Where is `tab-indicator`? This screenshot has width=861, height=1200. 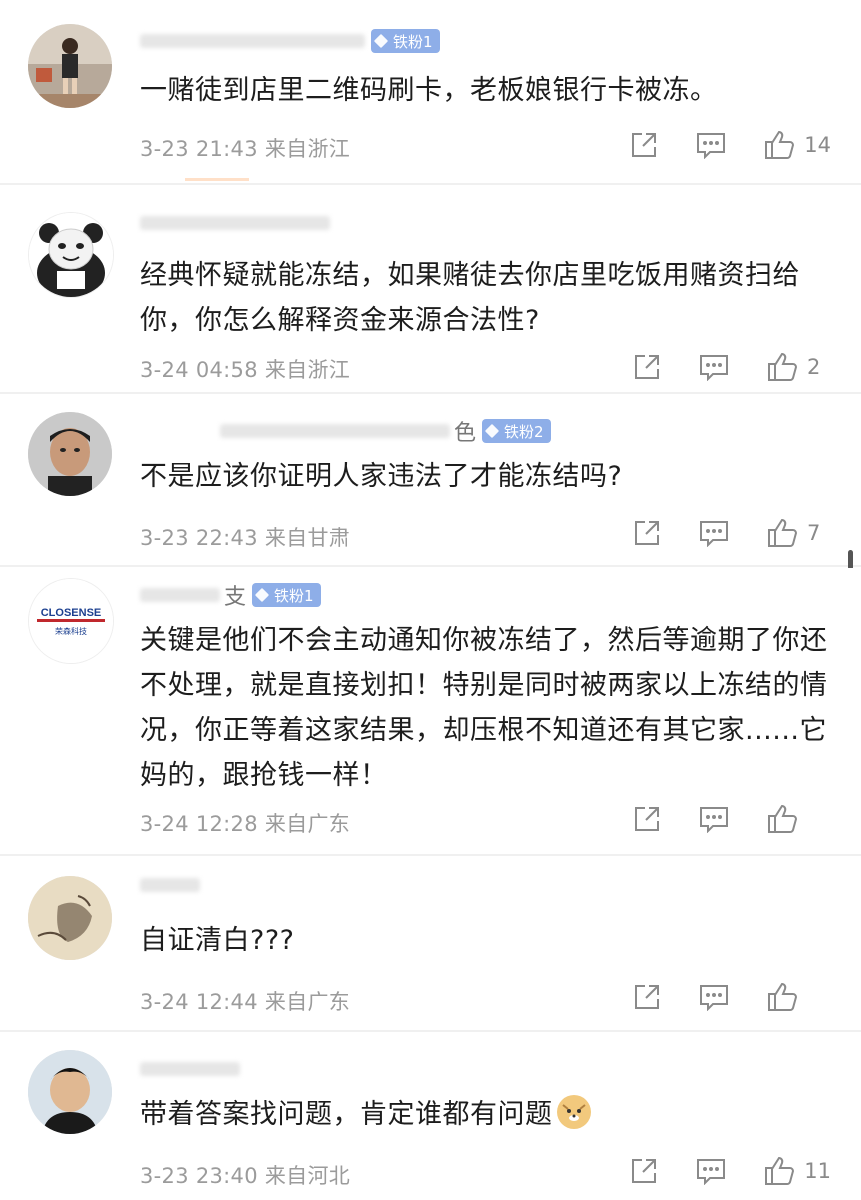
tab-indicator is located at coordinates (217, 179).